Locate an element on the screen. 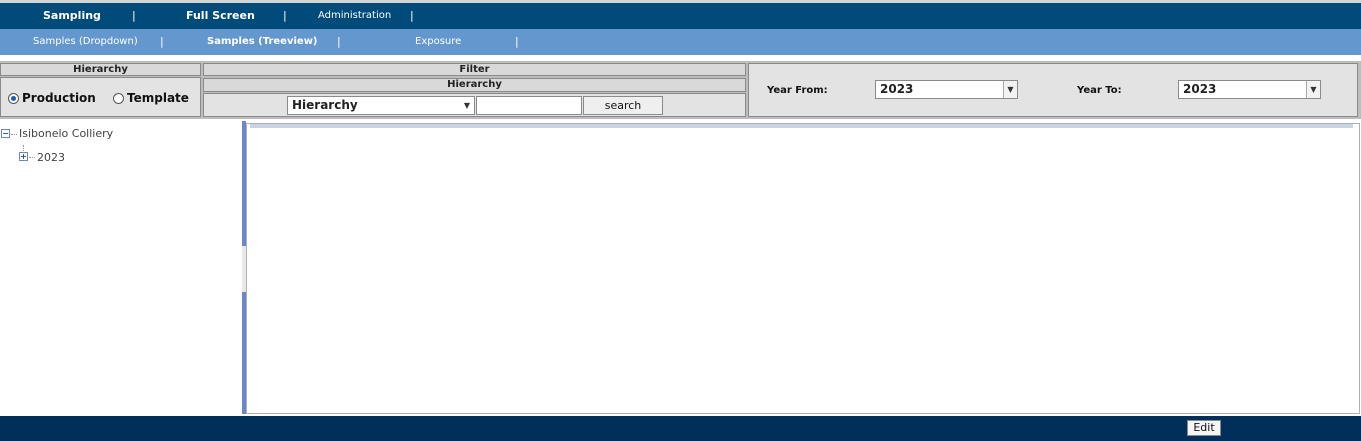  search-button: search is located at coordinates (623, 105).